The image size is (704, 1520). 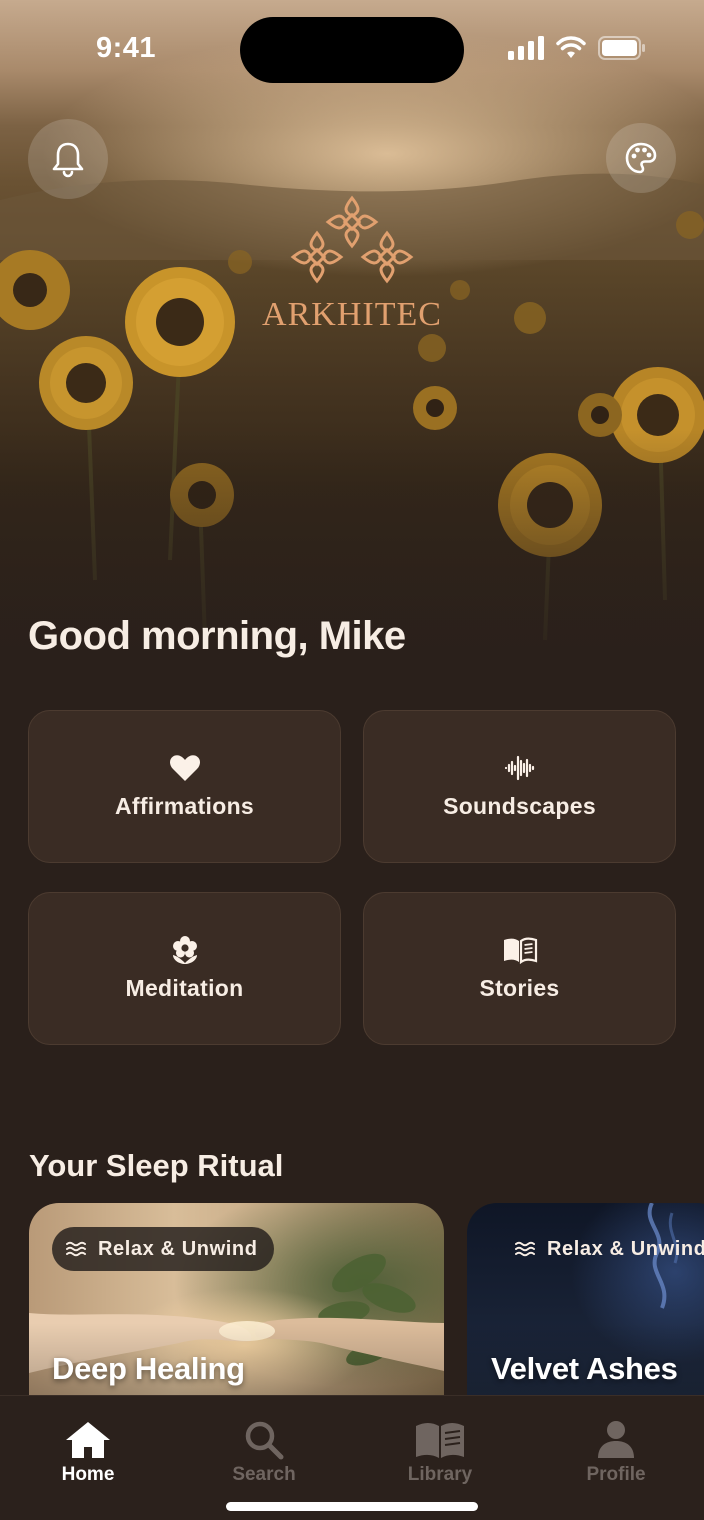 I want to click on category-label: Stories, so click(x=519, y=988).